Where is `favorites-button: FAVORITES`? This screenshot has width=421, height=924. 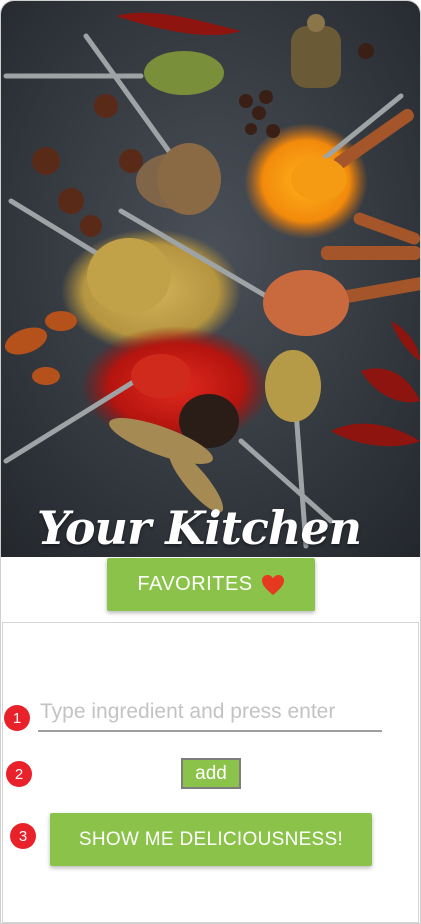 favorites-button: FAVORITES is located at coordinates (211, 584).